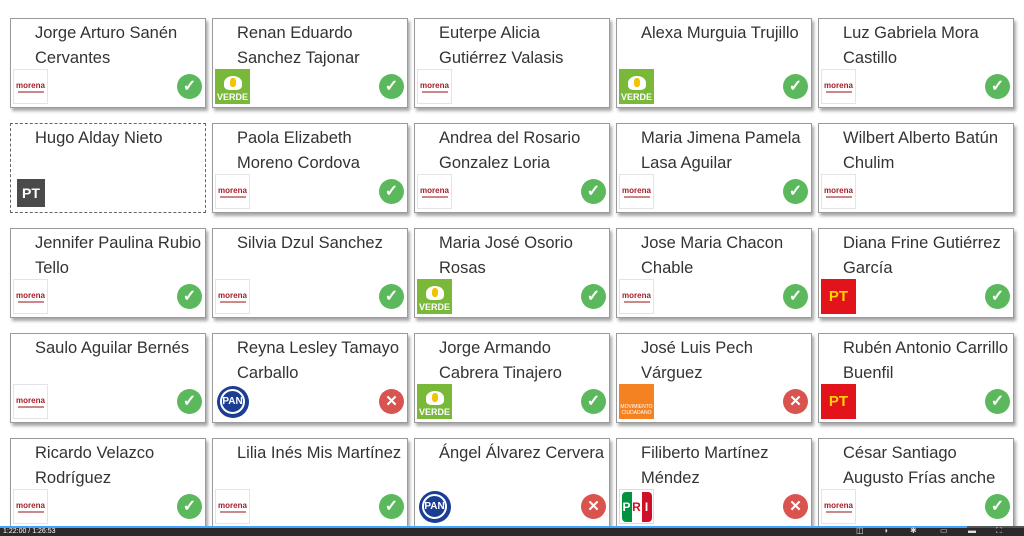 This screenshot has width=1024, height=536. I want to click on legislator-card: Reyna Lesley Tamayo Carballo PAN ✕, so click(310, 378).